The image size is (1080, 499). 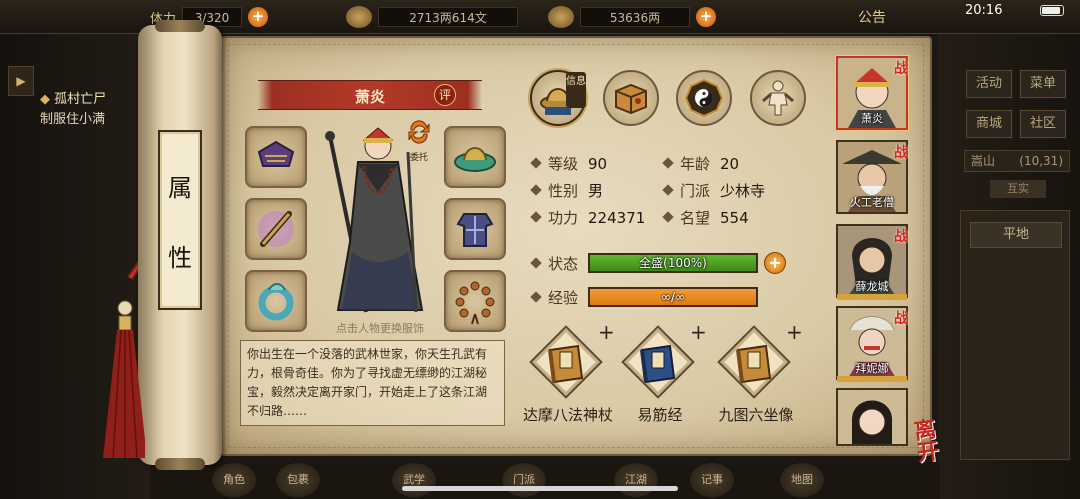 I want to click on nav-journal: 记事, so click(x=712, y=480).